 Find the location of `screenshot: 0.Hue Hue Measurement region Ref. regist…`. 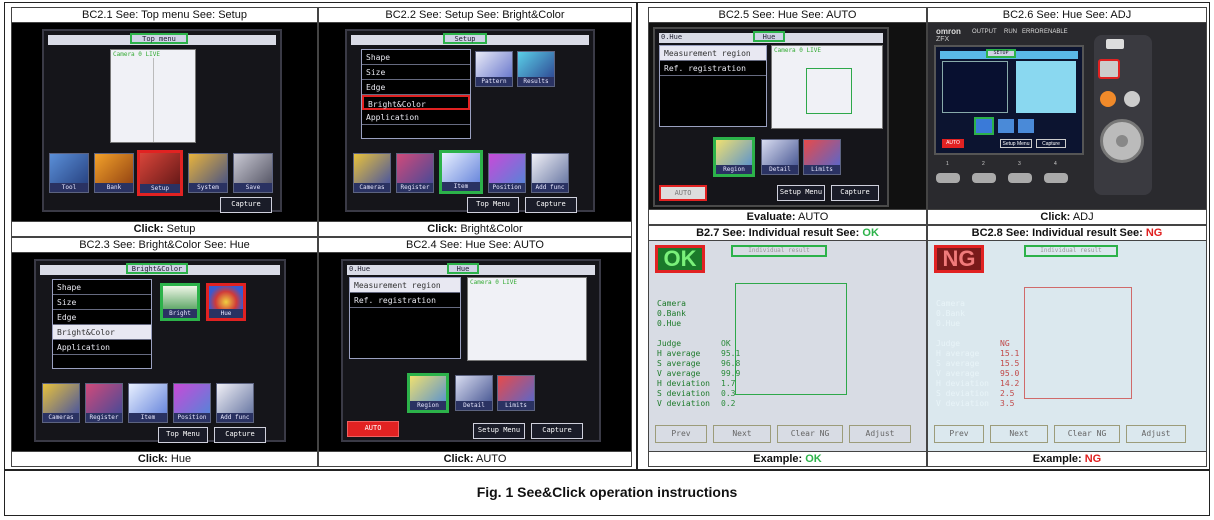

screenshot: 0.Hue Hue Measurement region Ref. regist… is located at coordinates (475, 352).